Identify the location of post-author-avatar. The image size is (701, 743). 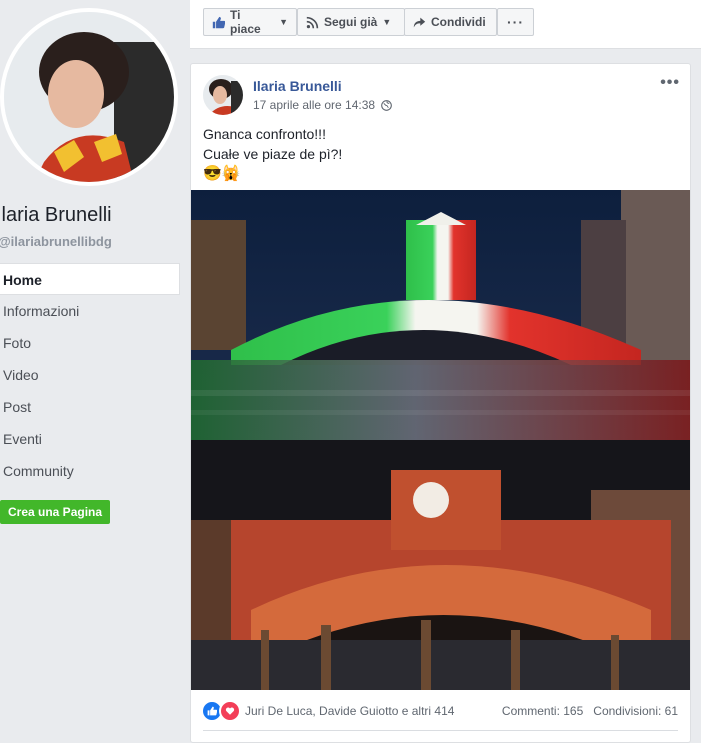
(223, 95).